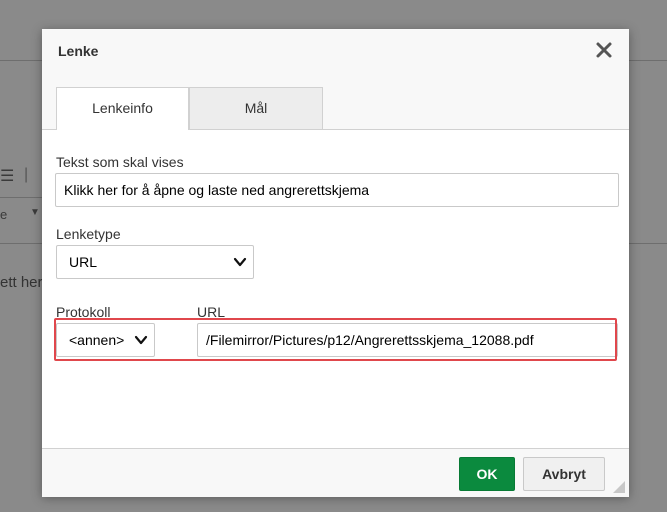 This screenshot has width=667, height=512. Describe the element at coordinates (88, 234) in the screenshot. I see `link-type-label: Lenketype` at that location.